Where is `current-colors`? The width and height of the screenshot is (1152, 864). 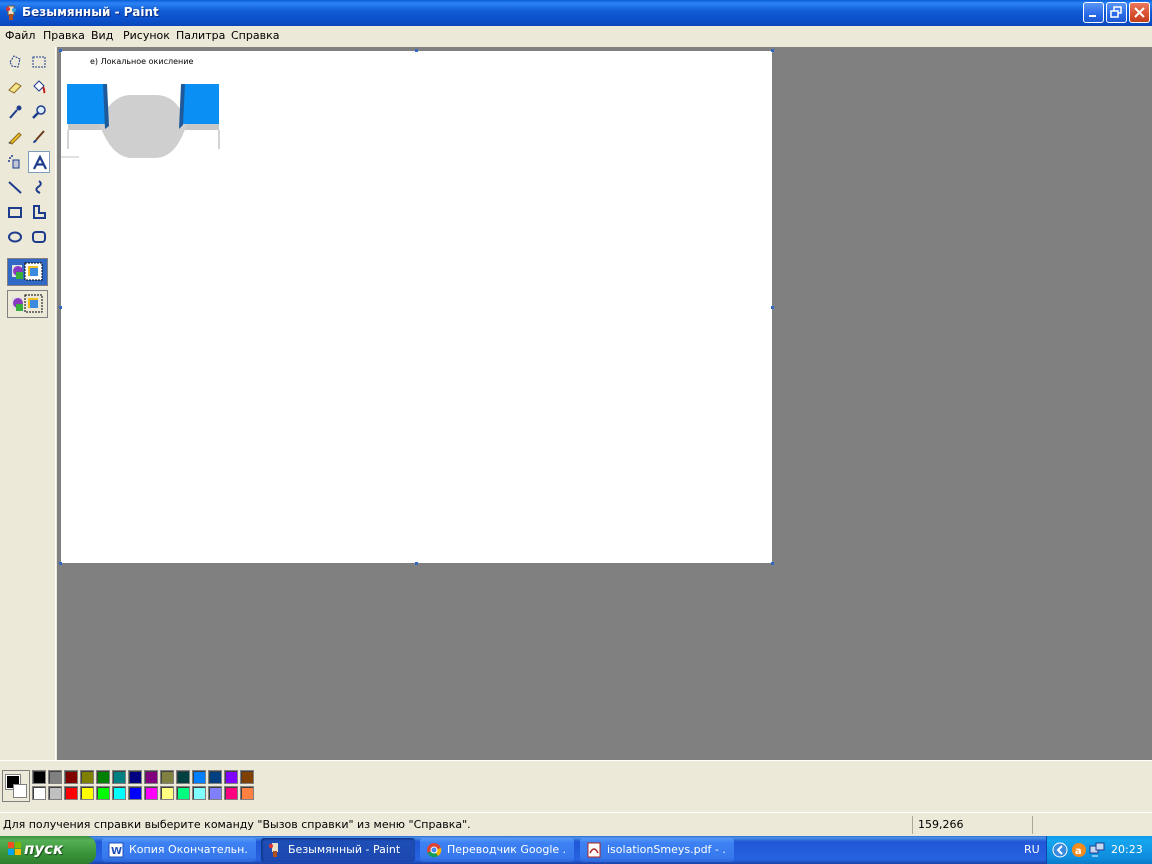 current-colors is located at coordinates (16, 786).